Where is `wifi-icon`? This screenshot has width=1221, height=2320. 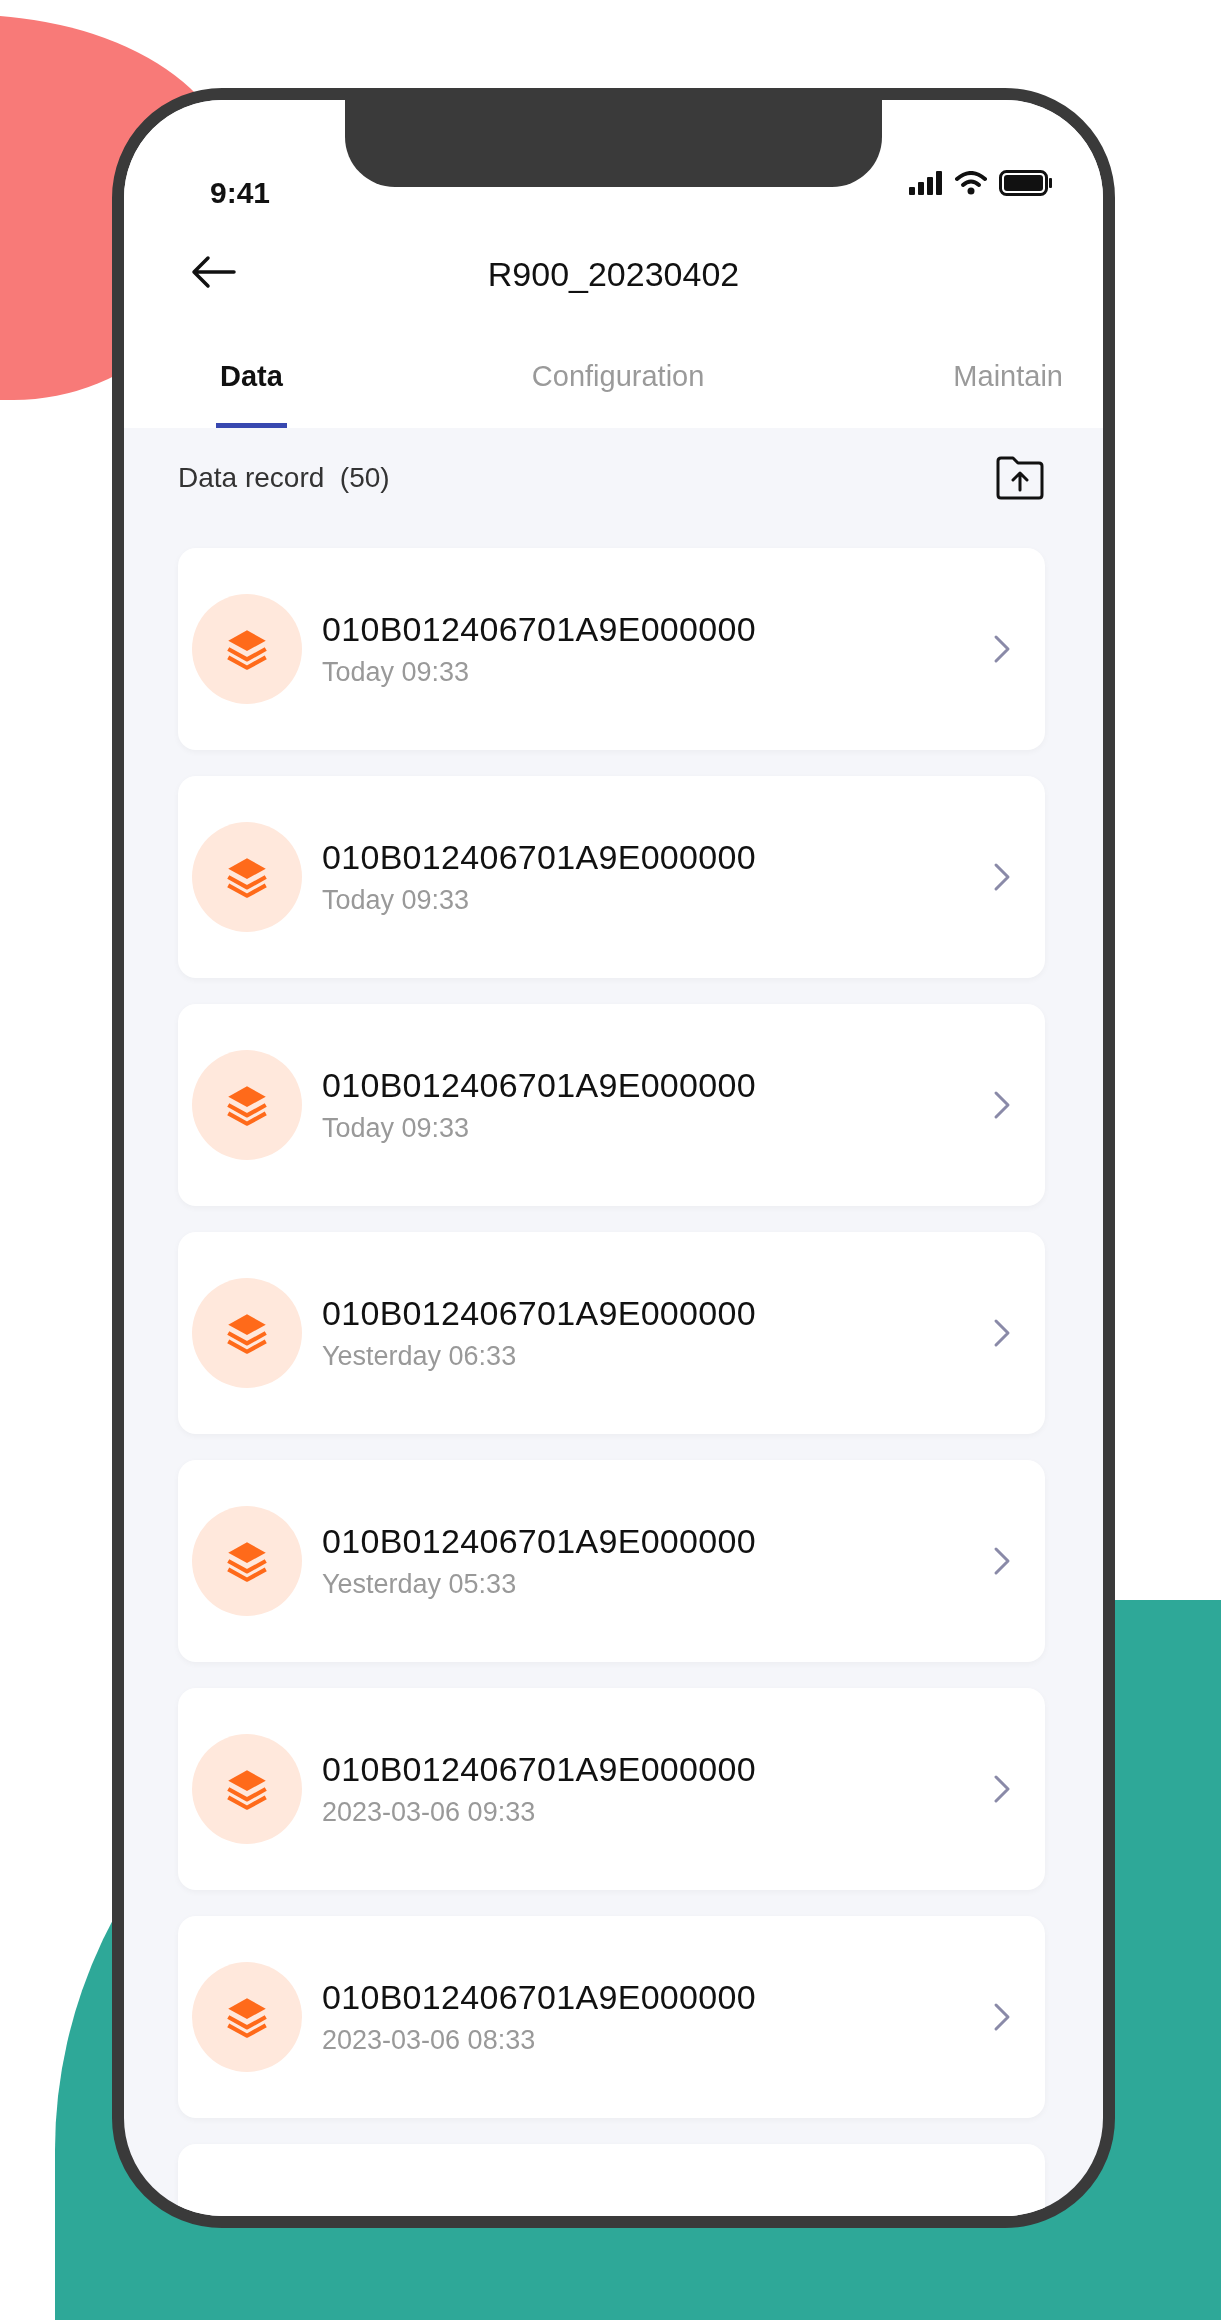
wifi-icon is located at coordinates (971, 183).